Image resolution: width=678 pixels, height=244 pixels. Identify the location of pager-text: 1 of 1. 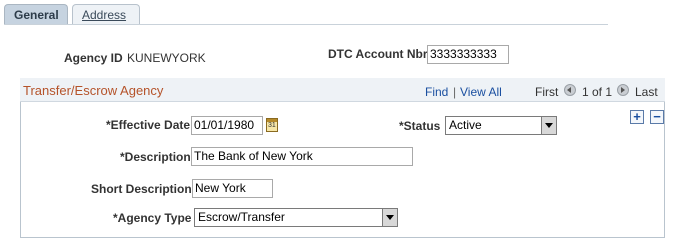
(597, 92).